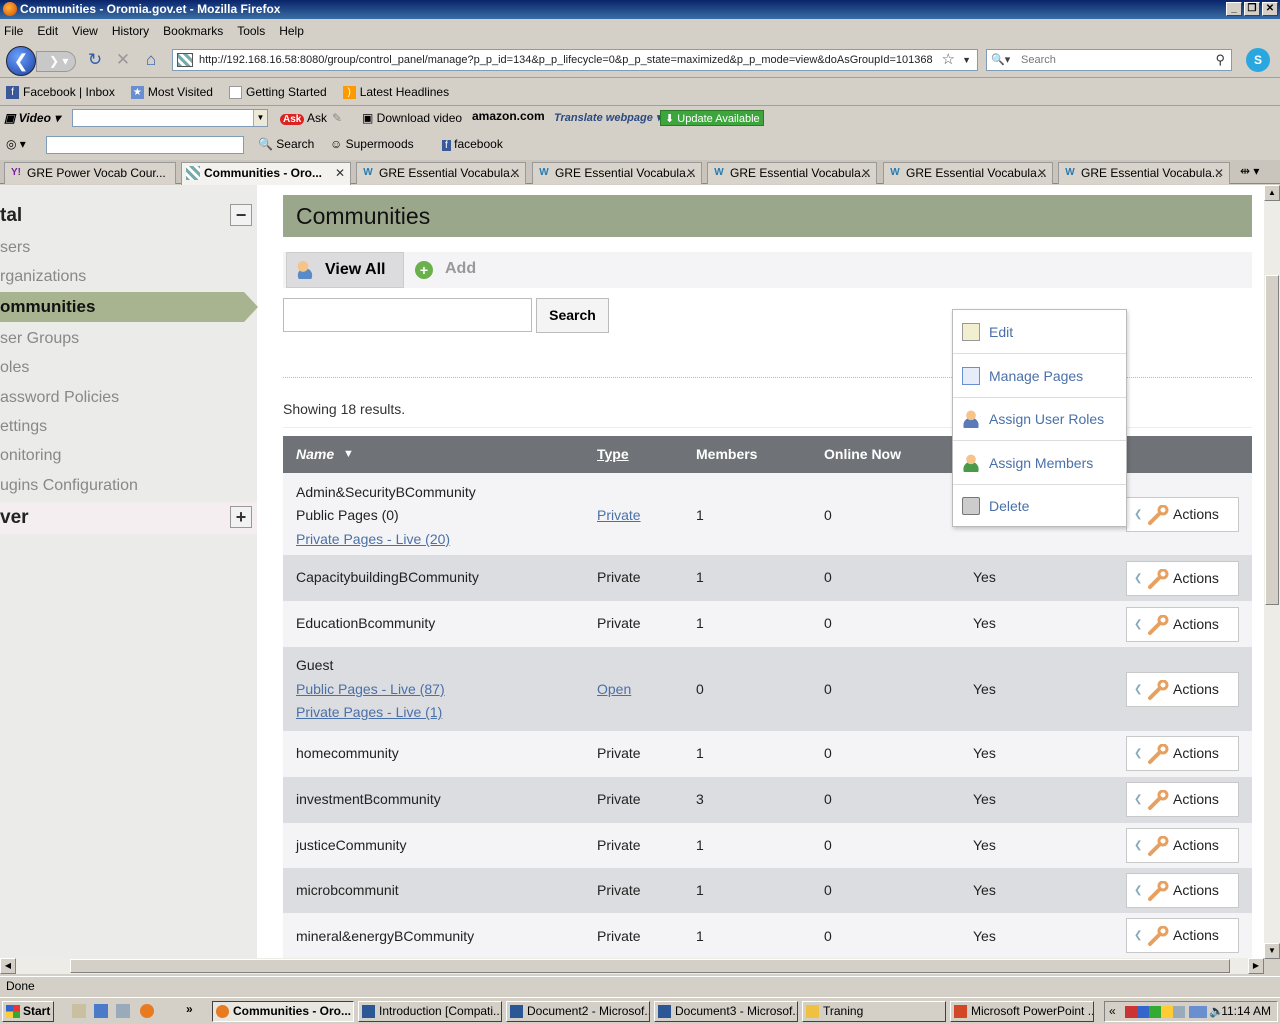 The width and height of the screenshot is (1280, 1024). What do you see at coordinates (277, 92) in the screenshot?
I see `bookmark-getting-started: Getting Started` at bounding box center [277, 92].